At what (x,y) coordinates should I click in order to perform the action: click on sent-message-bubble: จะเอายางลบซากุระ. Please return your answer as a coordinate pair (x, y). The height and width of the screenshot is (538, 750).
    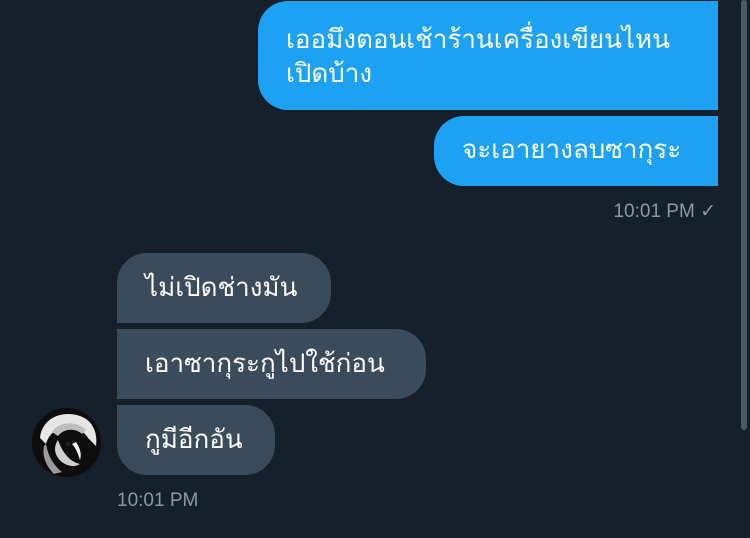
    Looking at the image, I should click on (576, 151).